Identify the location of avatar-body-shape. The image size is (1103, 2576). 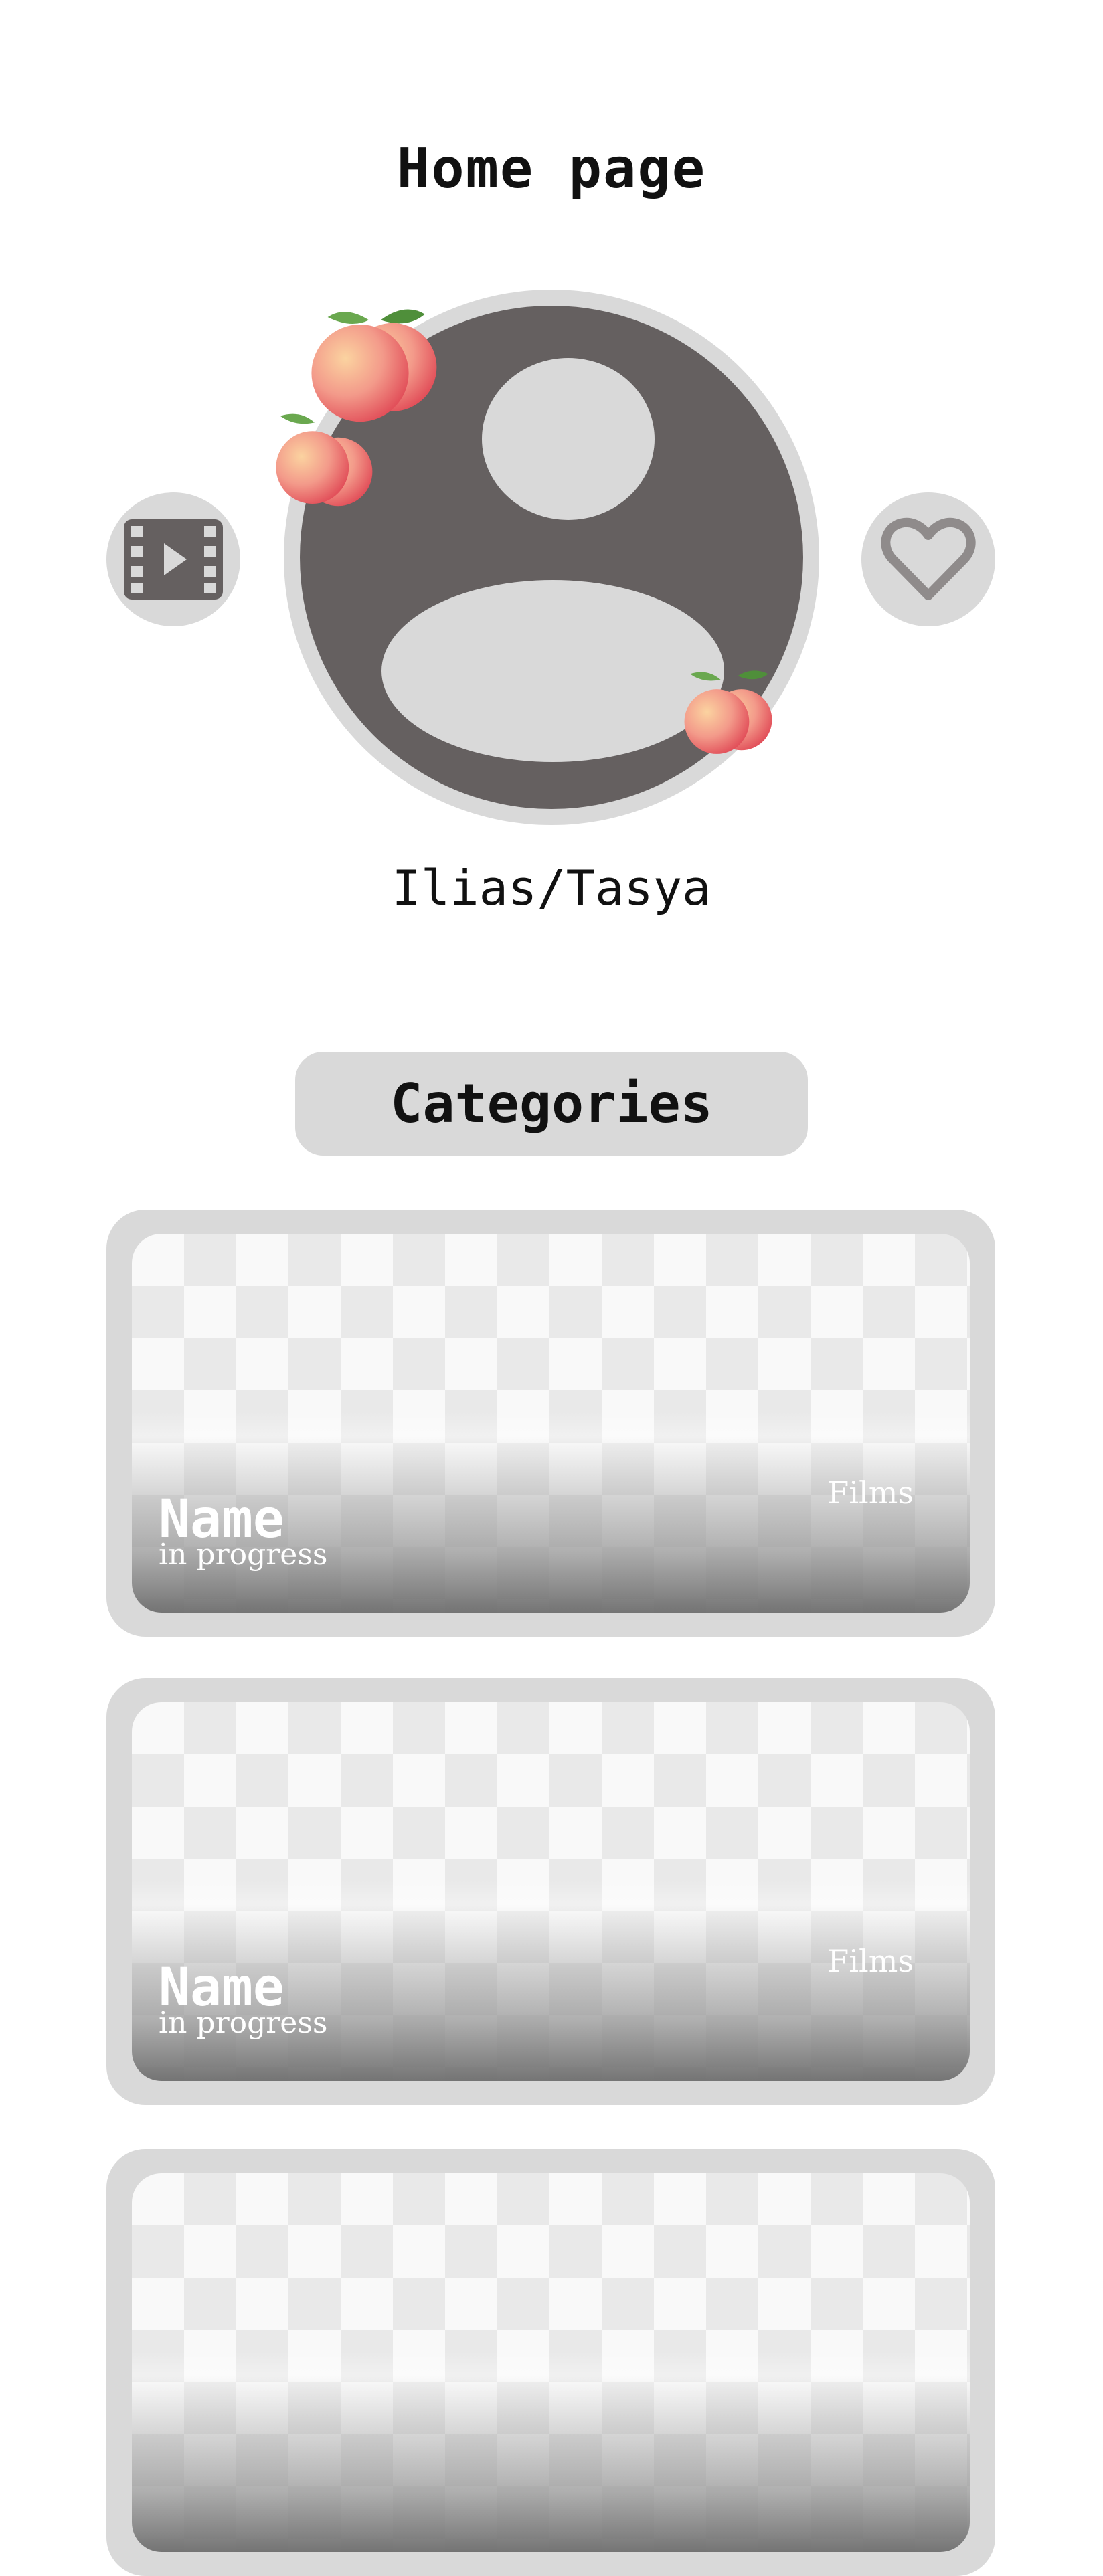
(552, 671).